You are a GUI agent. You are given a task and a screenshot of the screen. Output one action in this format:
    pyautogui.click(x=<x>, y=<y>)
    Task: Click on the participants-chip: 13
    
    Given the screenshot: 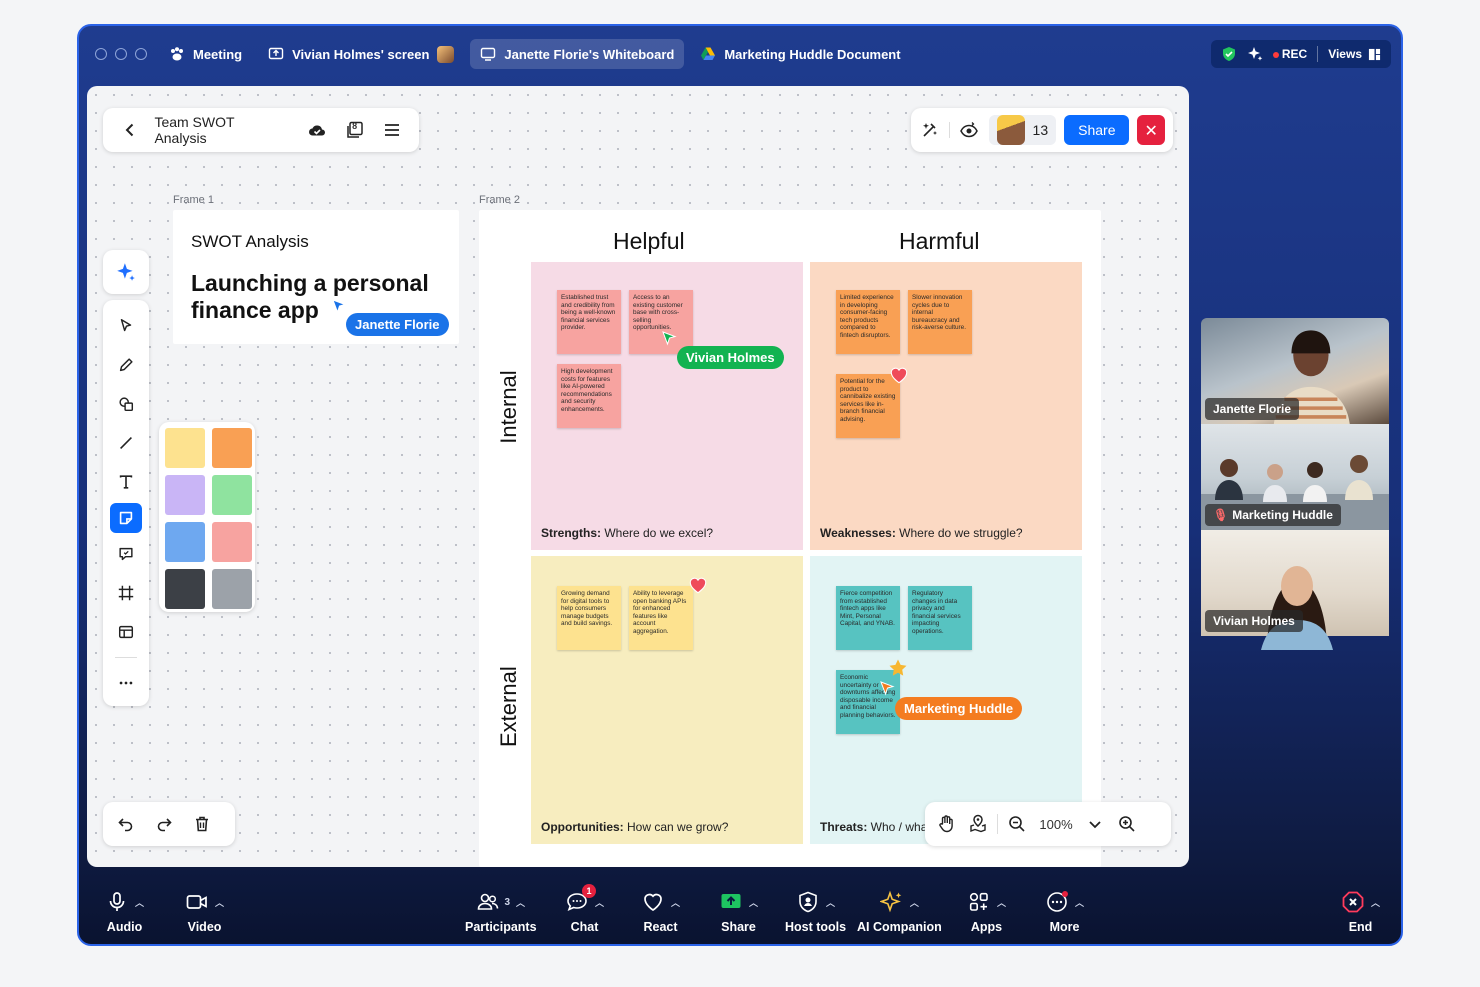 What is the action you would take?
    pyautogui.click(x=1022, y=130)
    